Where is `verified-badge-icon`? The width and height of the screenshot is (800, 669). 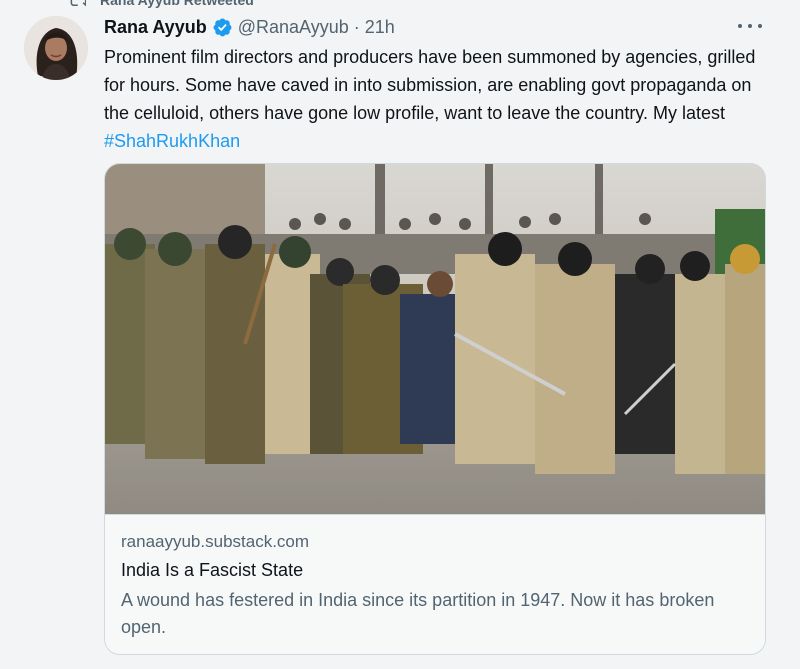
verified-badge-icon is located at coordinates (222, 27).